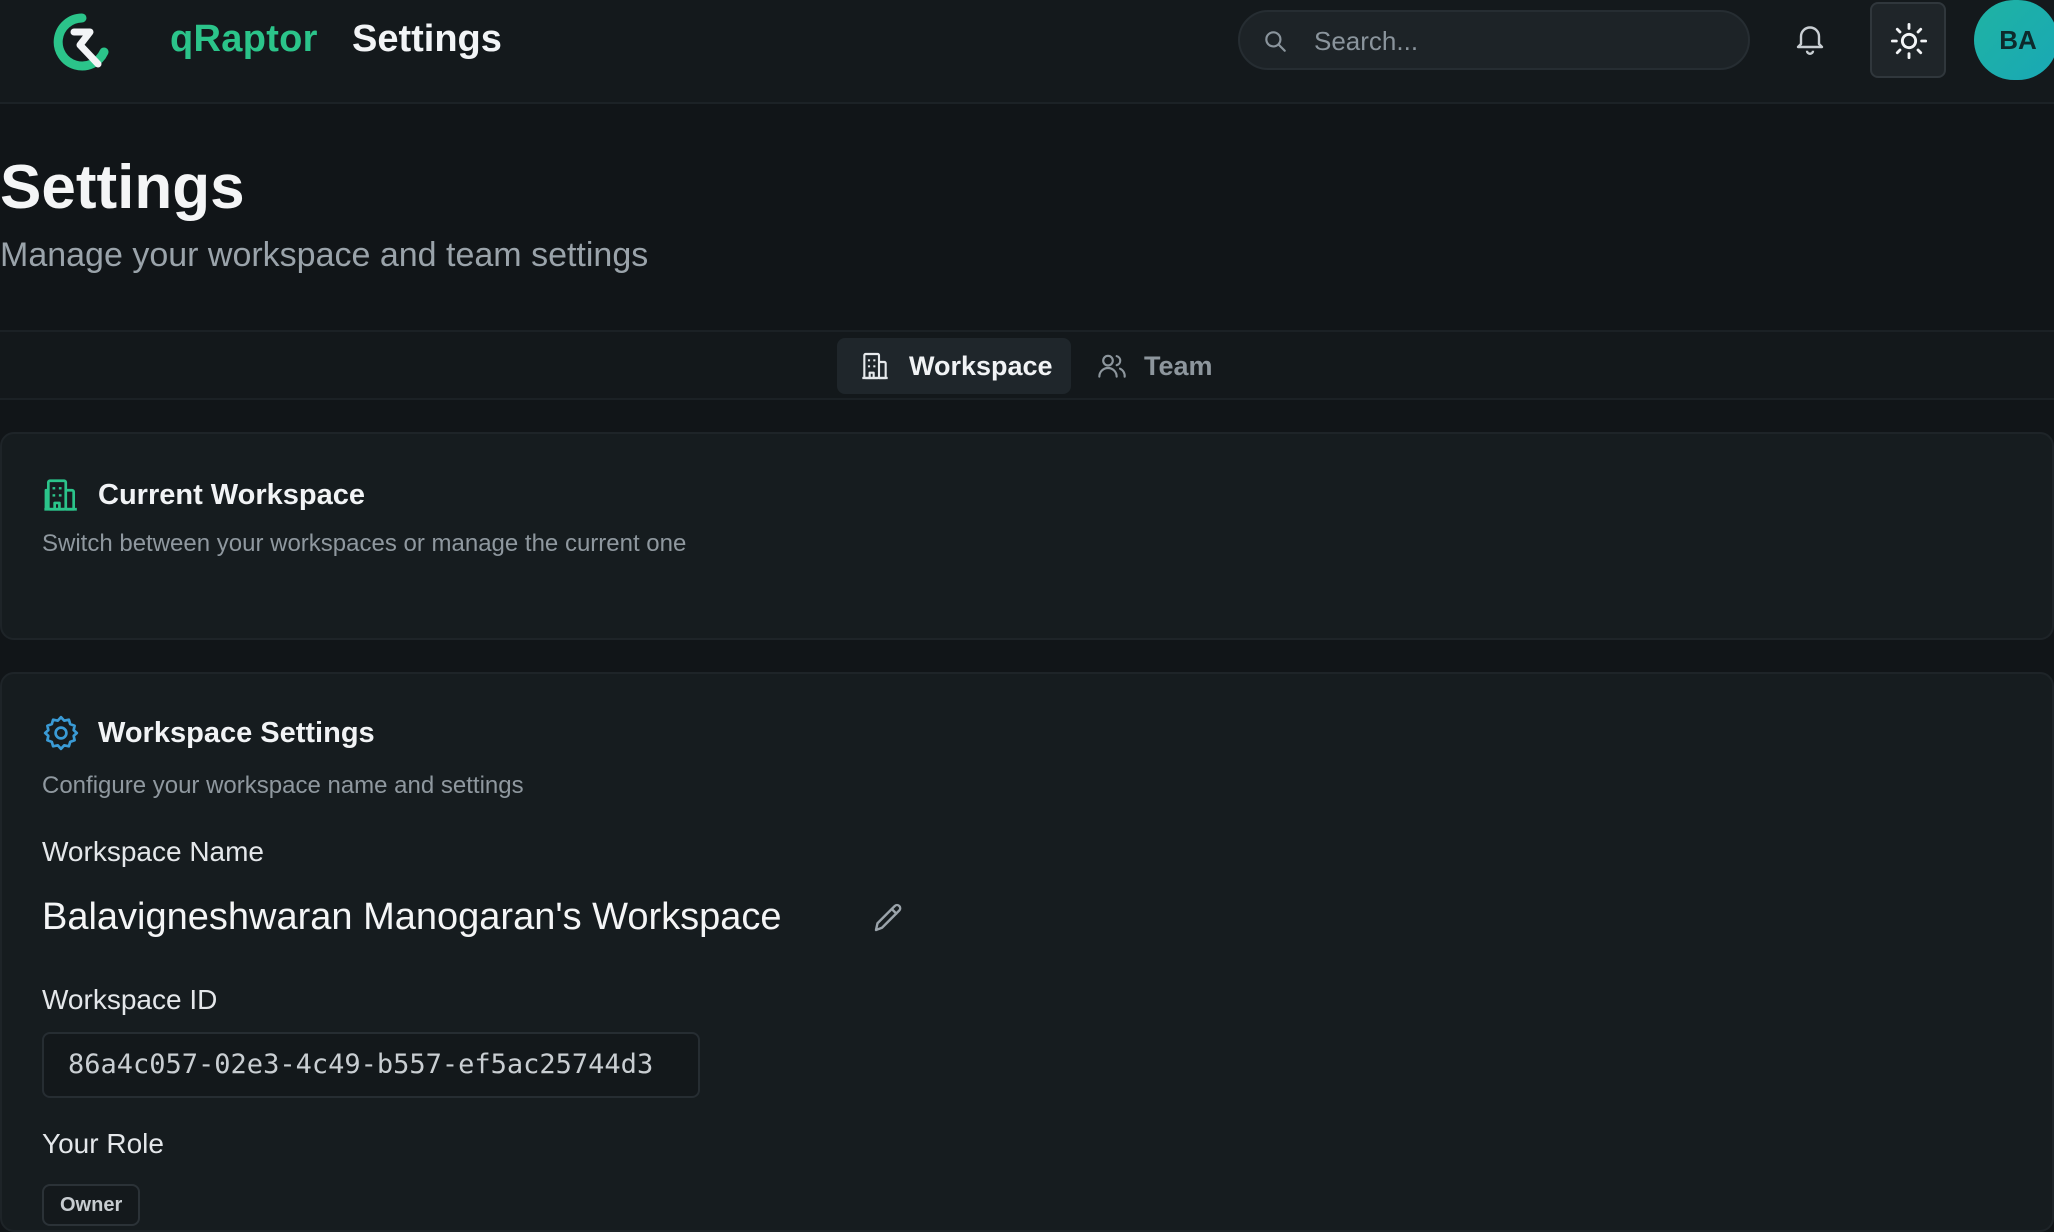 Image resolution: width=2054 pixels, height=1232 pixels. Describe the element at coordinates (2014, 40) in the screenshot. I see `user-avatar: BA` at that location.